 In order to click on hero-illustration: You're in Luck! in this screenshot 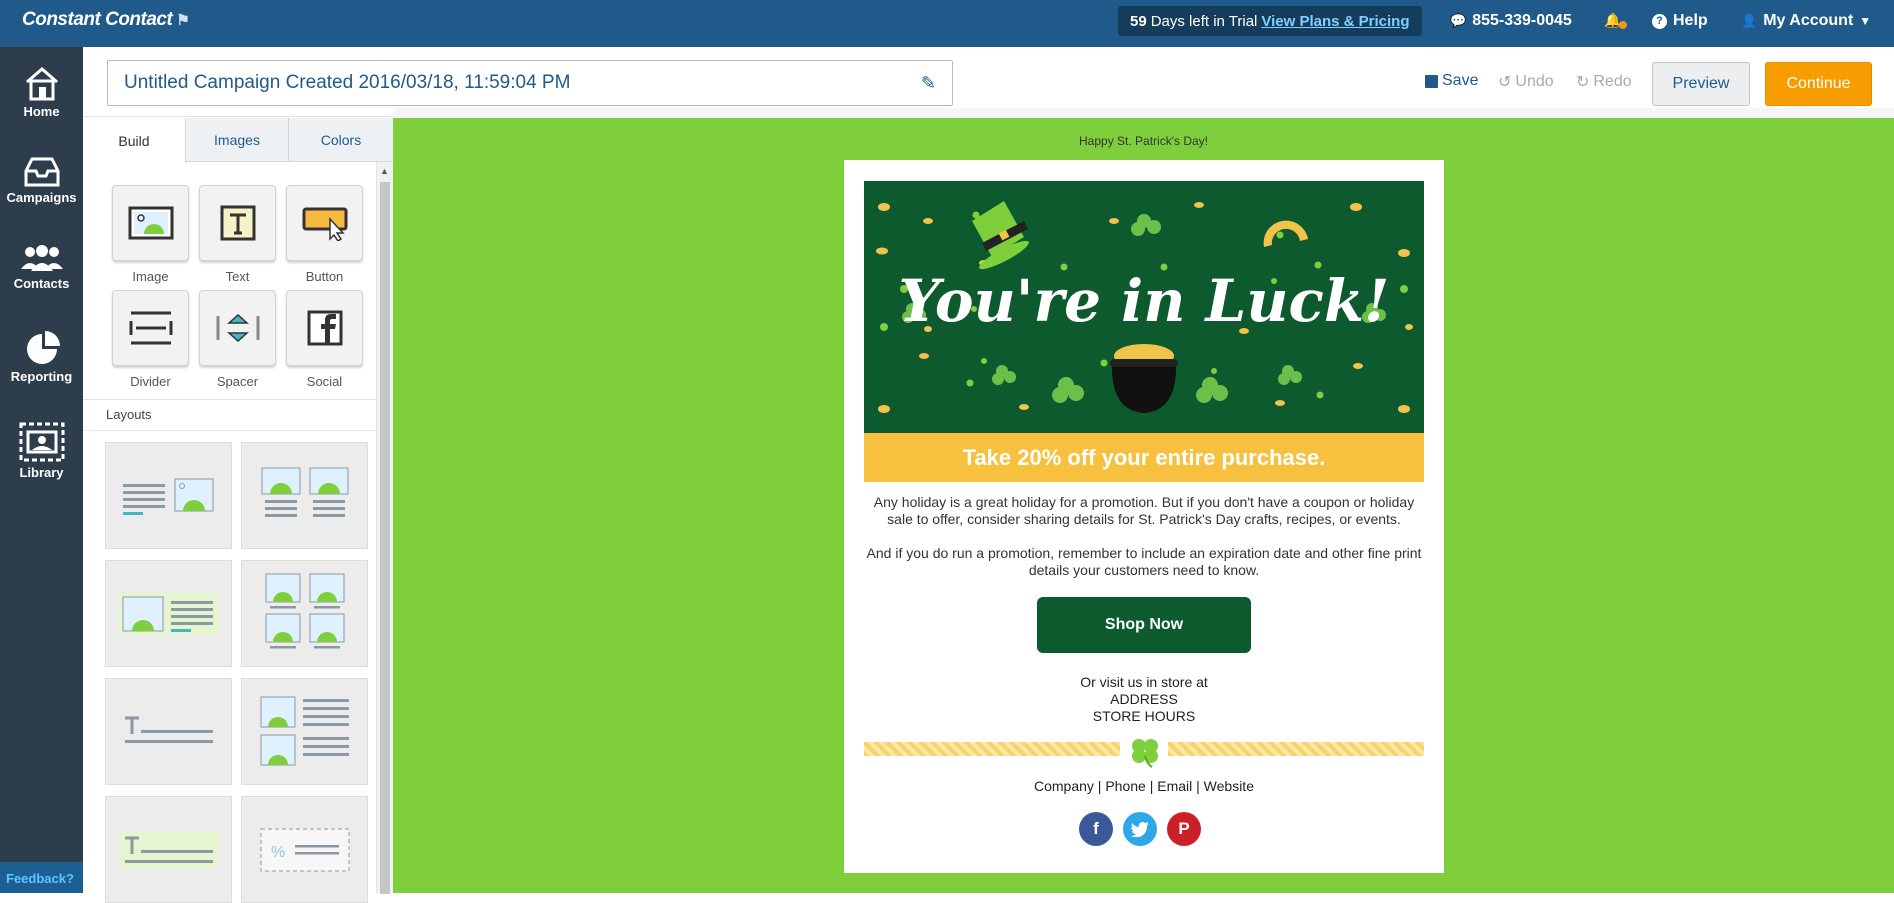, I will do `click(1144, 307)`.